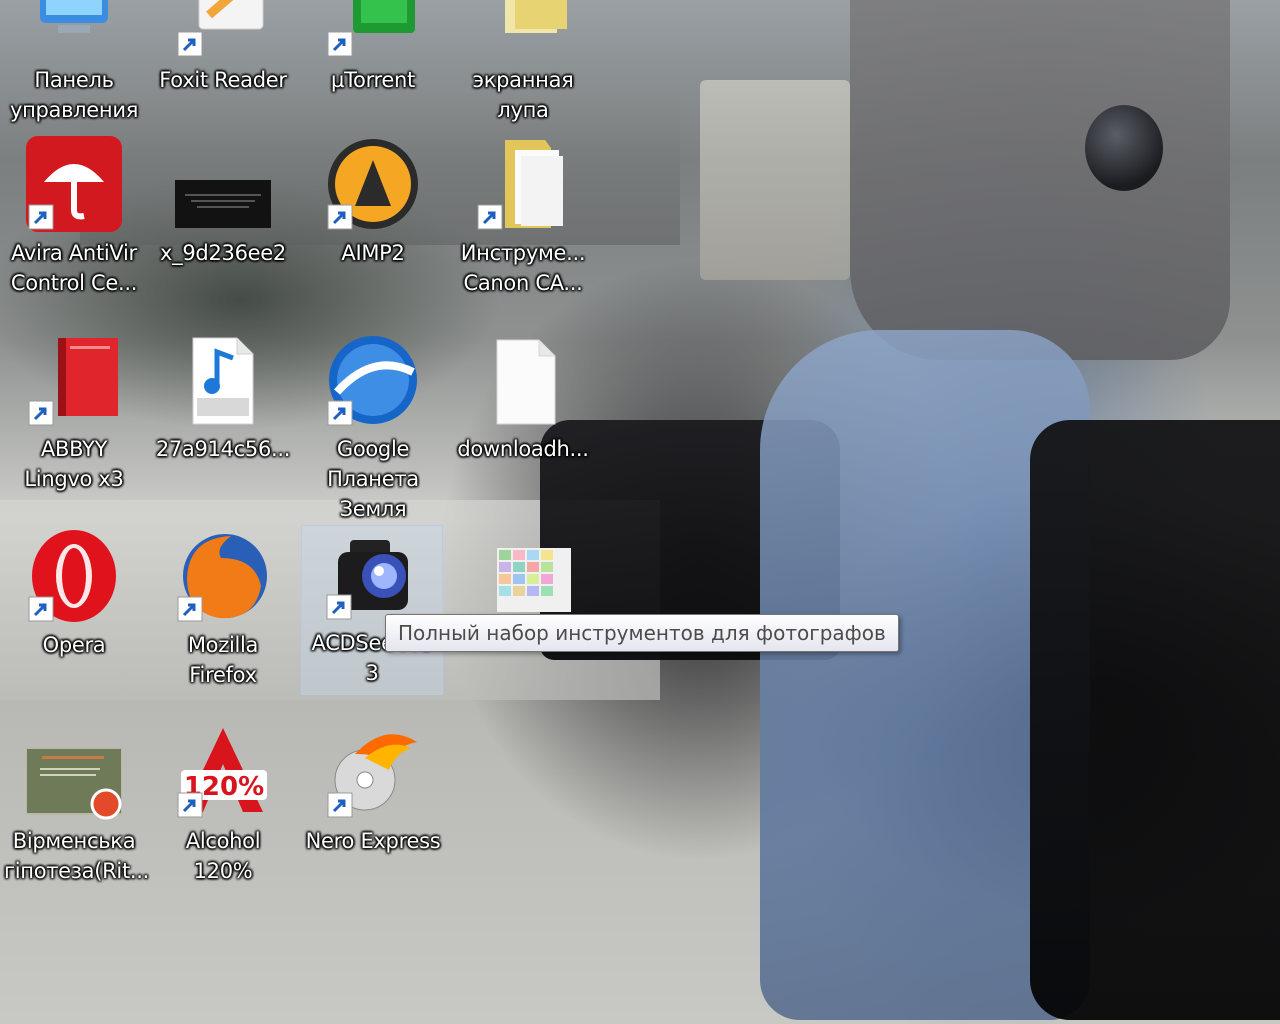 The height and width of the screenshot is (1024, 1280). I want to click on opera-icon, so click(74, 576).